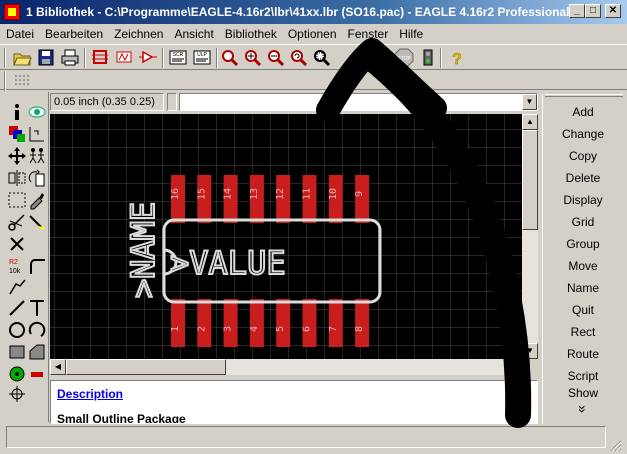 Image resolution: width=627 pixels, height=454 pixels. What do you see at coordinates (17, 286) in the screenshot?
I see `split-icon` at bounding box center [17, 286].